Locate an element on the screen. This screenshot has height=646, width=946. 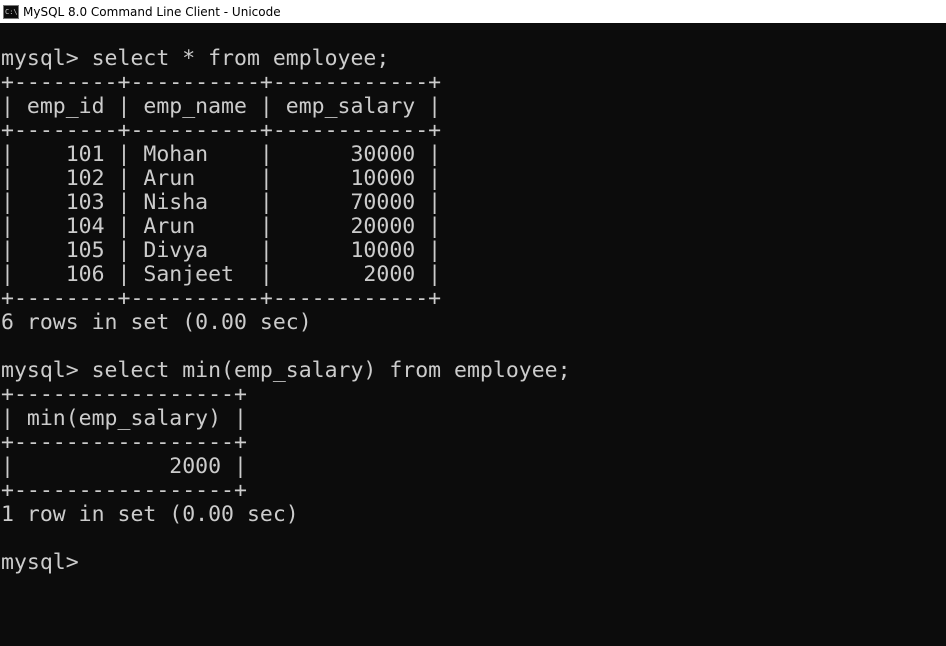
table-header-row: | emp_id | emp_name | emp_salary | is located at coordinates (221, 107).